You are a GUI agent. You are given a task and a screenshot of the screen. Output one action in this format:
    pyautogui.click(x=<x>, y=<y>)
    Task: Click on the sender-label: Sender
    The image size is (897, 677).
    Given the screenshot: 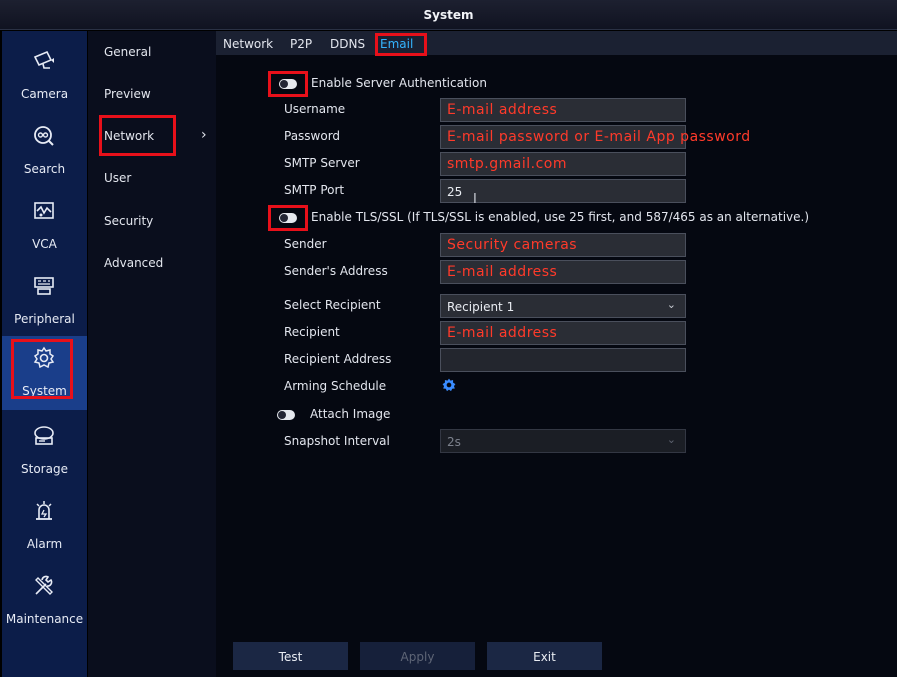 What is the action you would take?
    pyautogui.click(x=305, y=244)
    